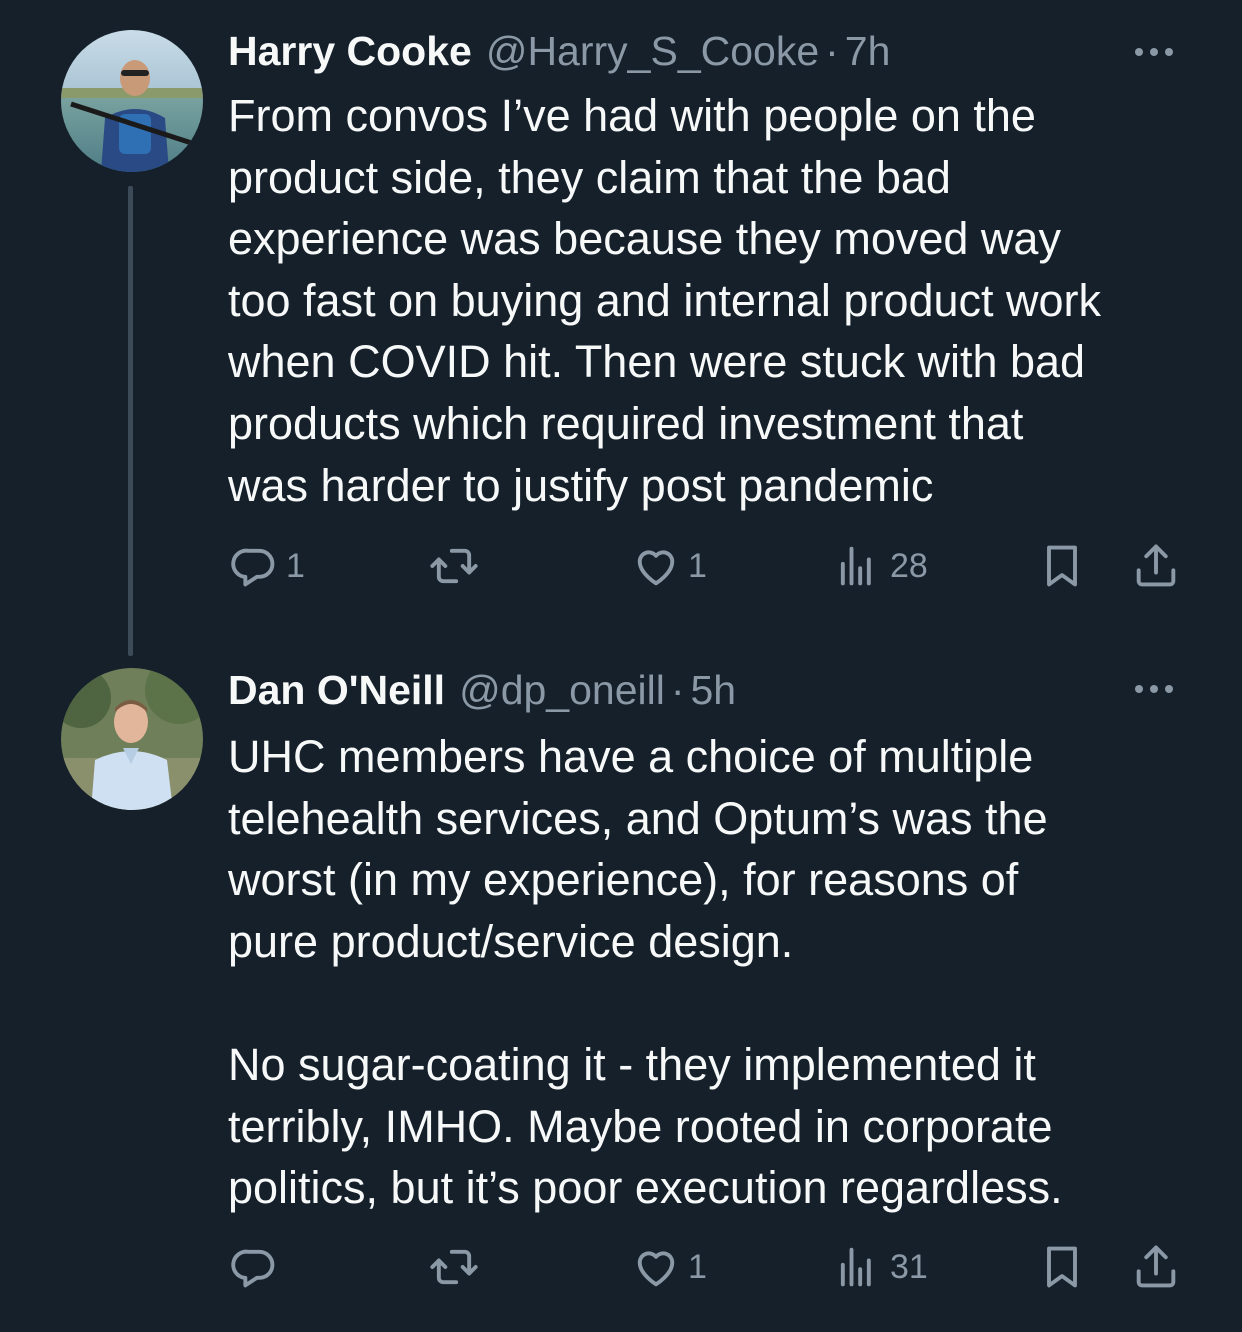 The image size is (1242, 1332). What do you see at coordinates (295, 565) in the screenshot?
I see `reply-count: 1` at bounding box center [295, 565].